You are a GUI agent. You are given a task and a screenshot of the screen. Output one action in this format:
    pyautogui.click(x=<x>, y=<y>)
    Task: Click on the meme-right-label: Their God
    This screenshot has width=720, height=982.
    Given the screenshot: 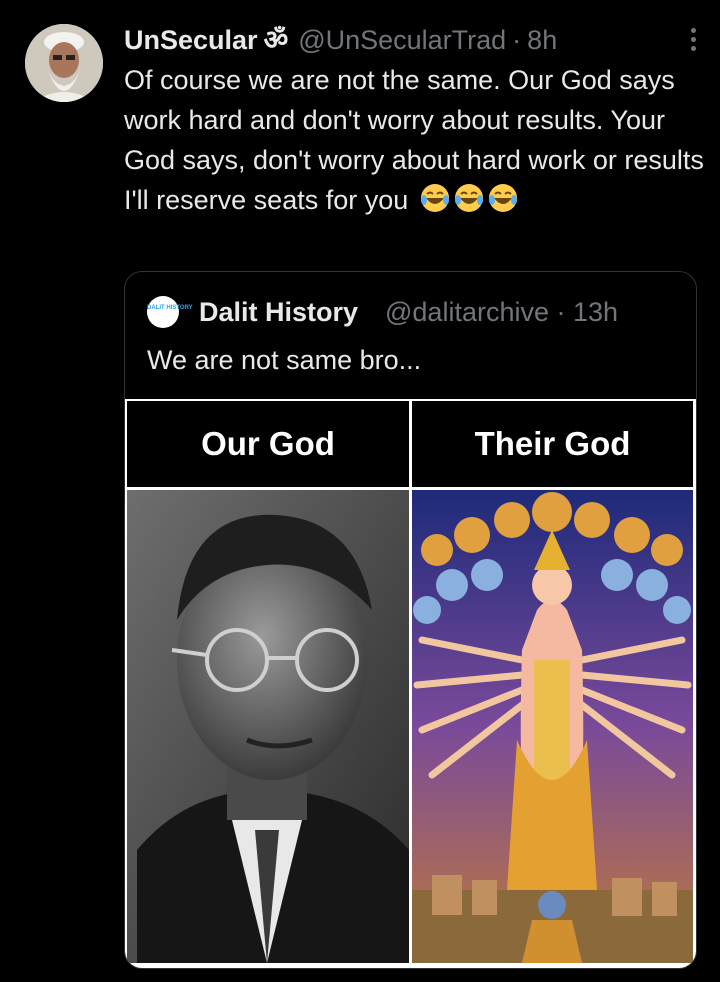 What is the action you would take?
    pyautogui.click(x=552, y=444)
    